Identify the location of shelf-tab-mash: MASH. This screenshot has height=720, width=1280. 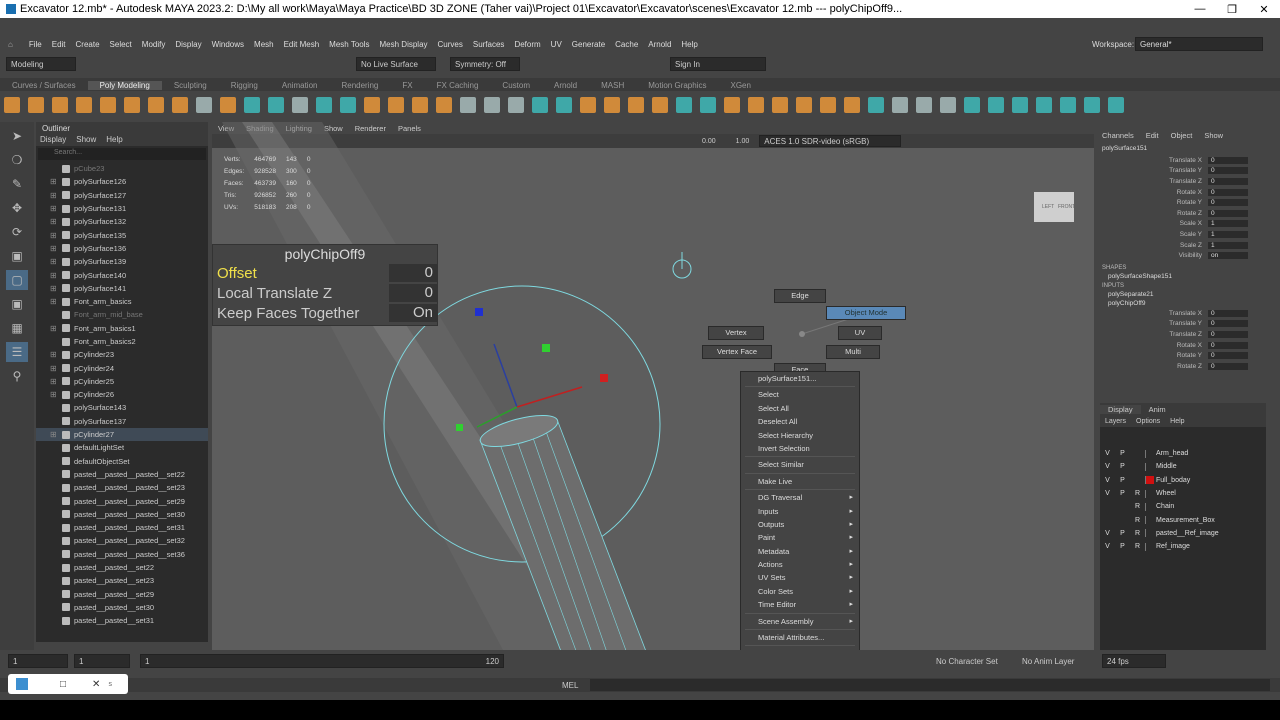
(612, 85).